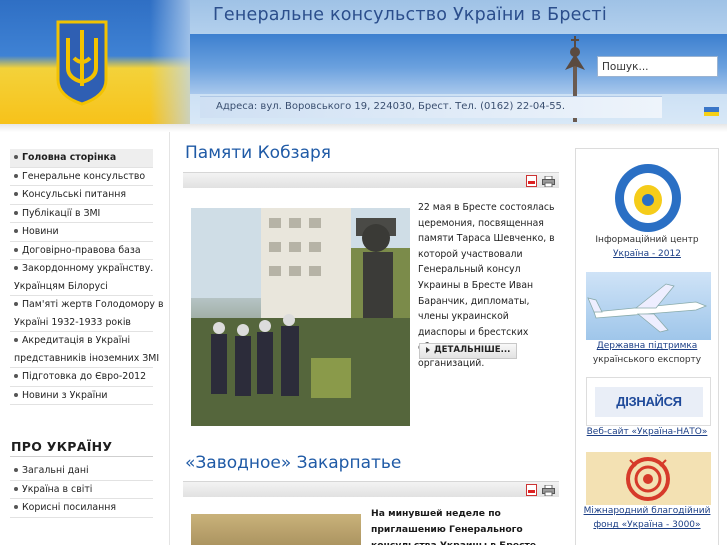 The image size is (727, 545). Describe the element at coordinates (82, 63) in the screenshot. I see `coat-of-arms-trident-icon` at that location.